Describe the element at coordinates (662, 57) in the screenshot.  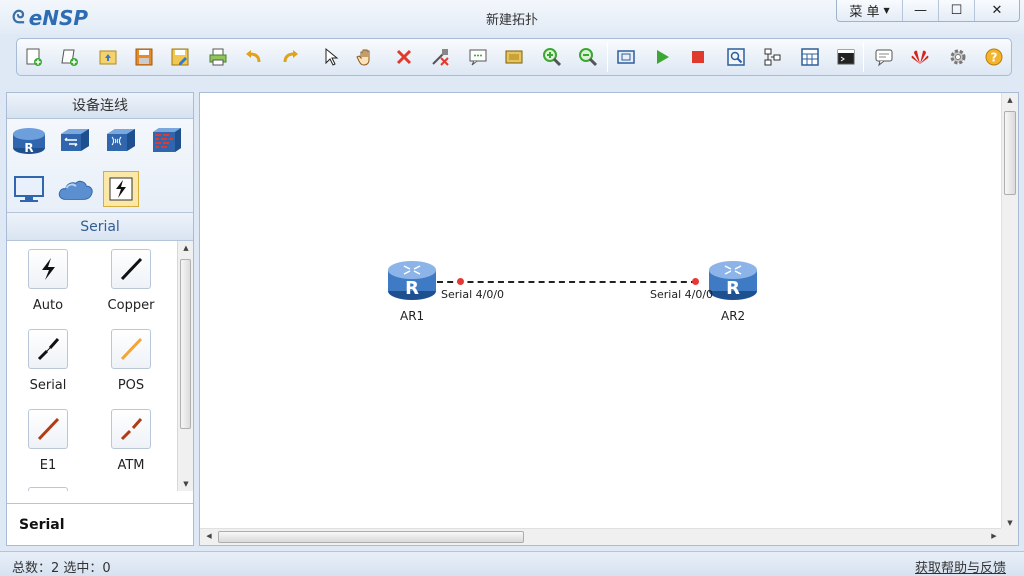
I see `start-device-icon` at that location.